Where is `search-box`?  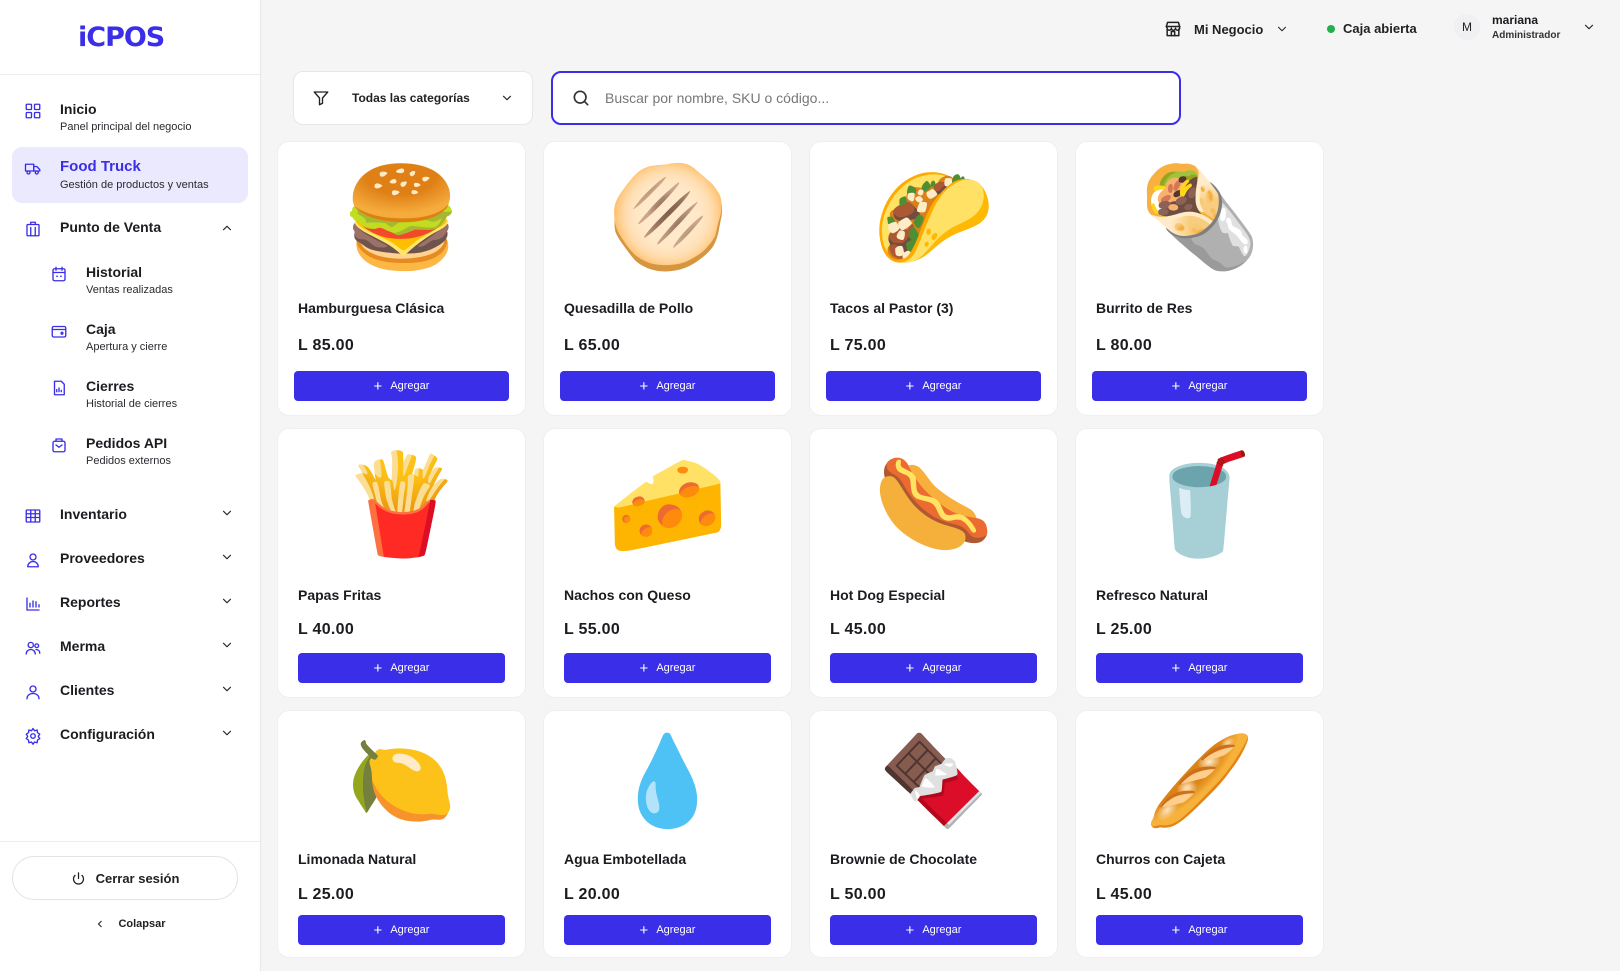 search-box is located at coordinates (866, 98).